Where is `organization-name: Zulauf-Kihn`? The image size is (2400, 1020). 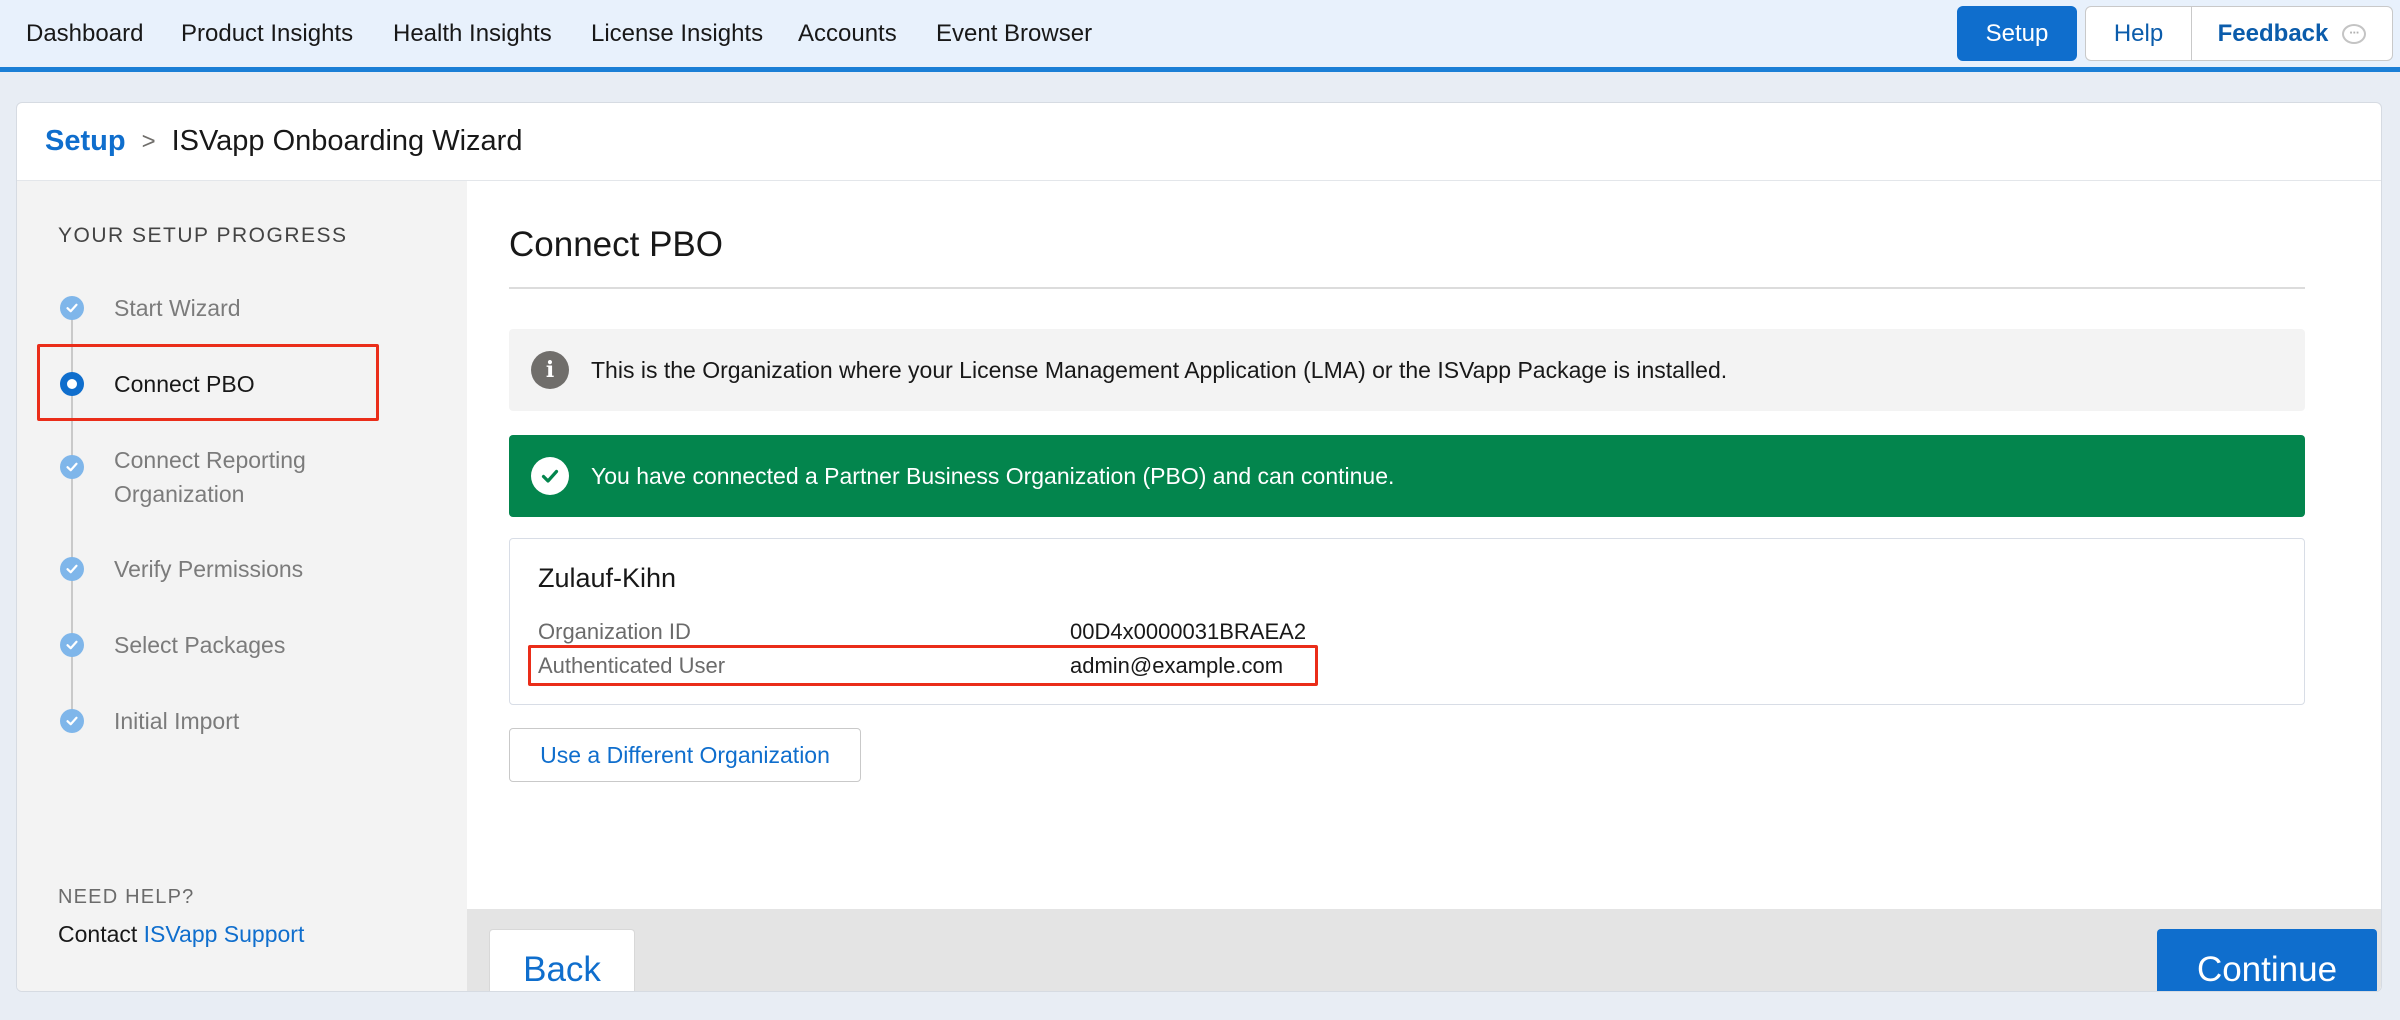 organization-name: Zulauf-Kihn is located at coordinates (607, 578).